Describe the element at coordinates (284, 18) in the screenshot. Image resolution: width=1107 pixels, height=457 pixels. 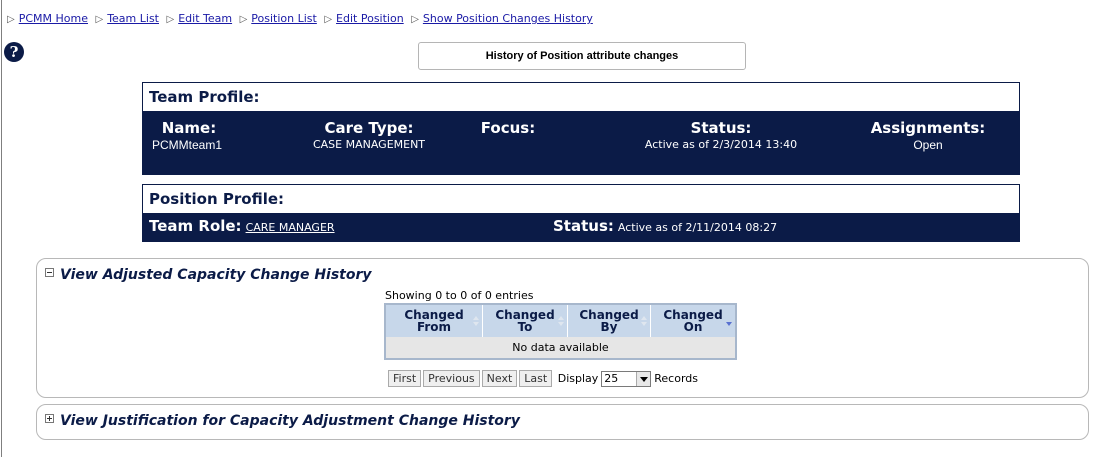
I see `breadcrumb-position-list: Position List` at that location.